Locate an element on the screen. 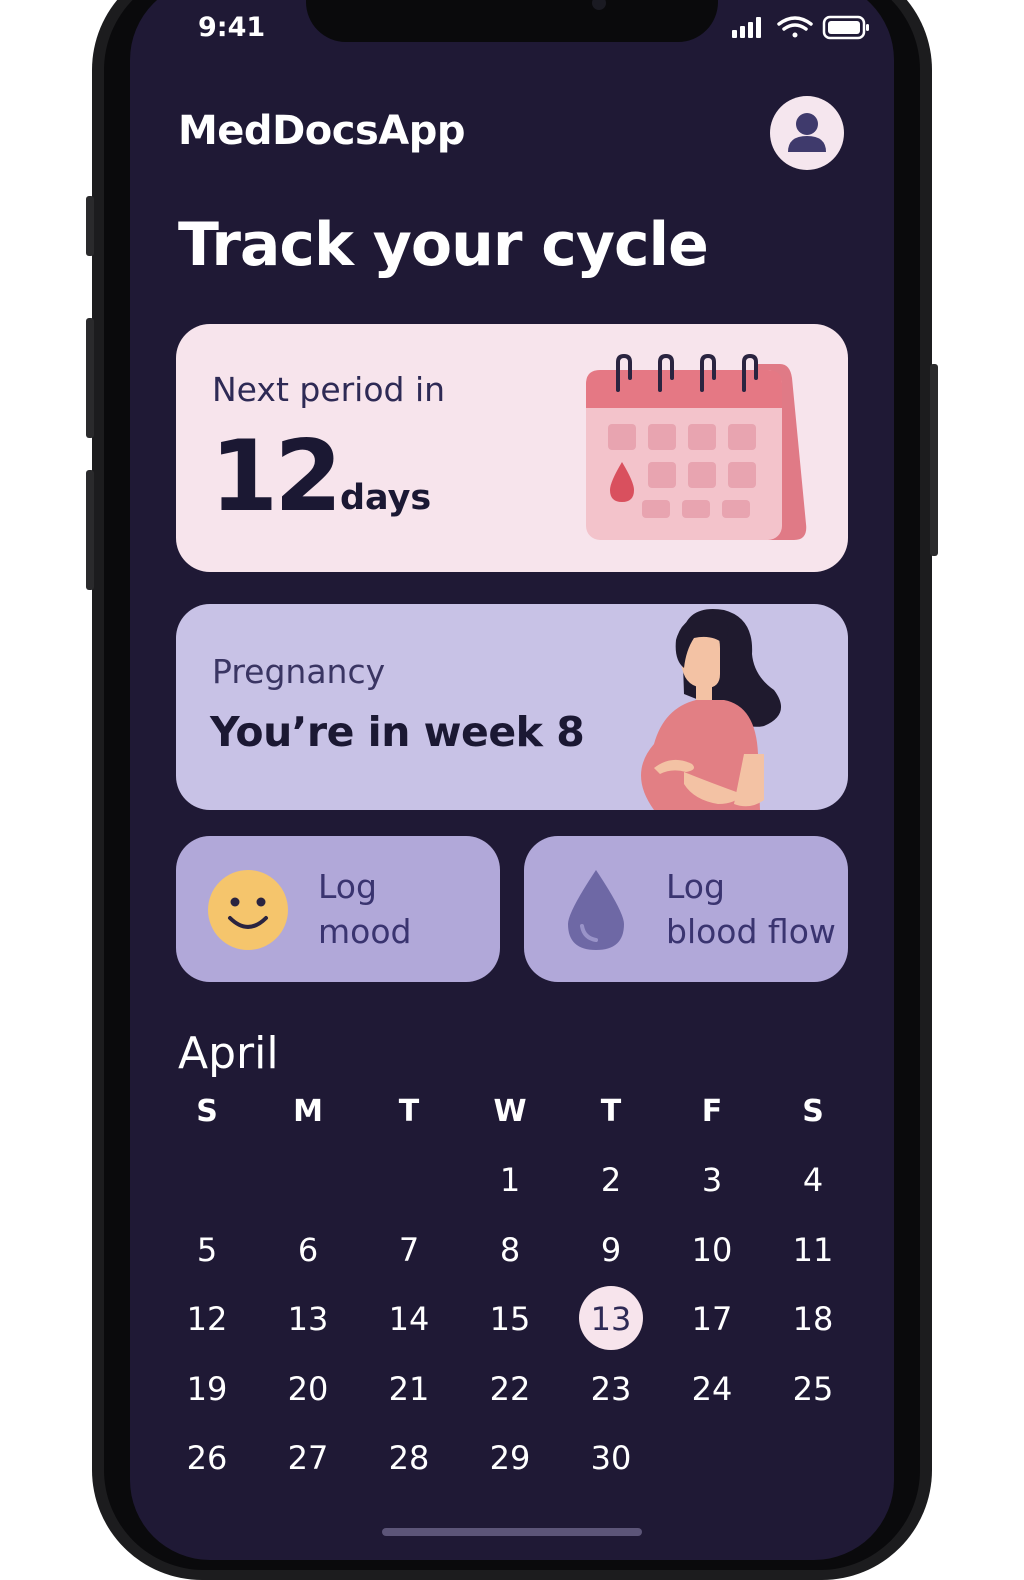 The height and width of the screenshot is (1580, 1024). log-blood-flow-button: Log blood flow is located at coordinates (686, 909).